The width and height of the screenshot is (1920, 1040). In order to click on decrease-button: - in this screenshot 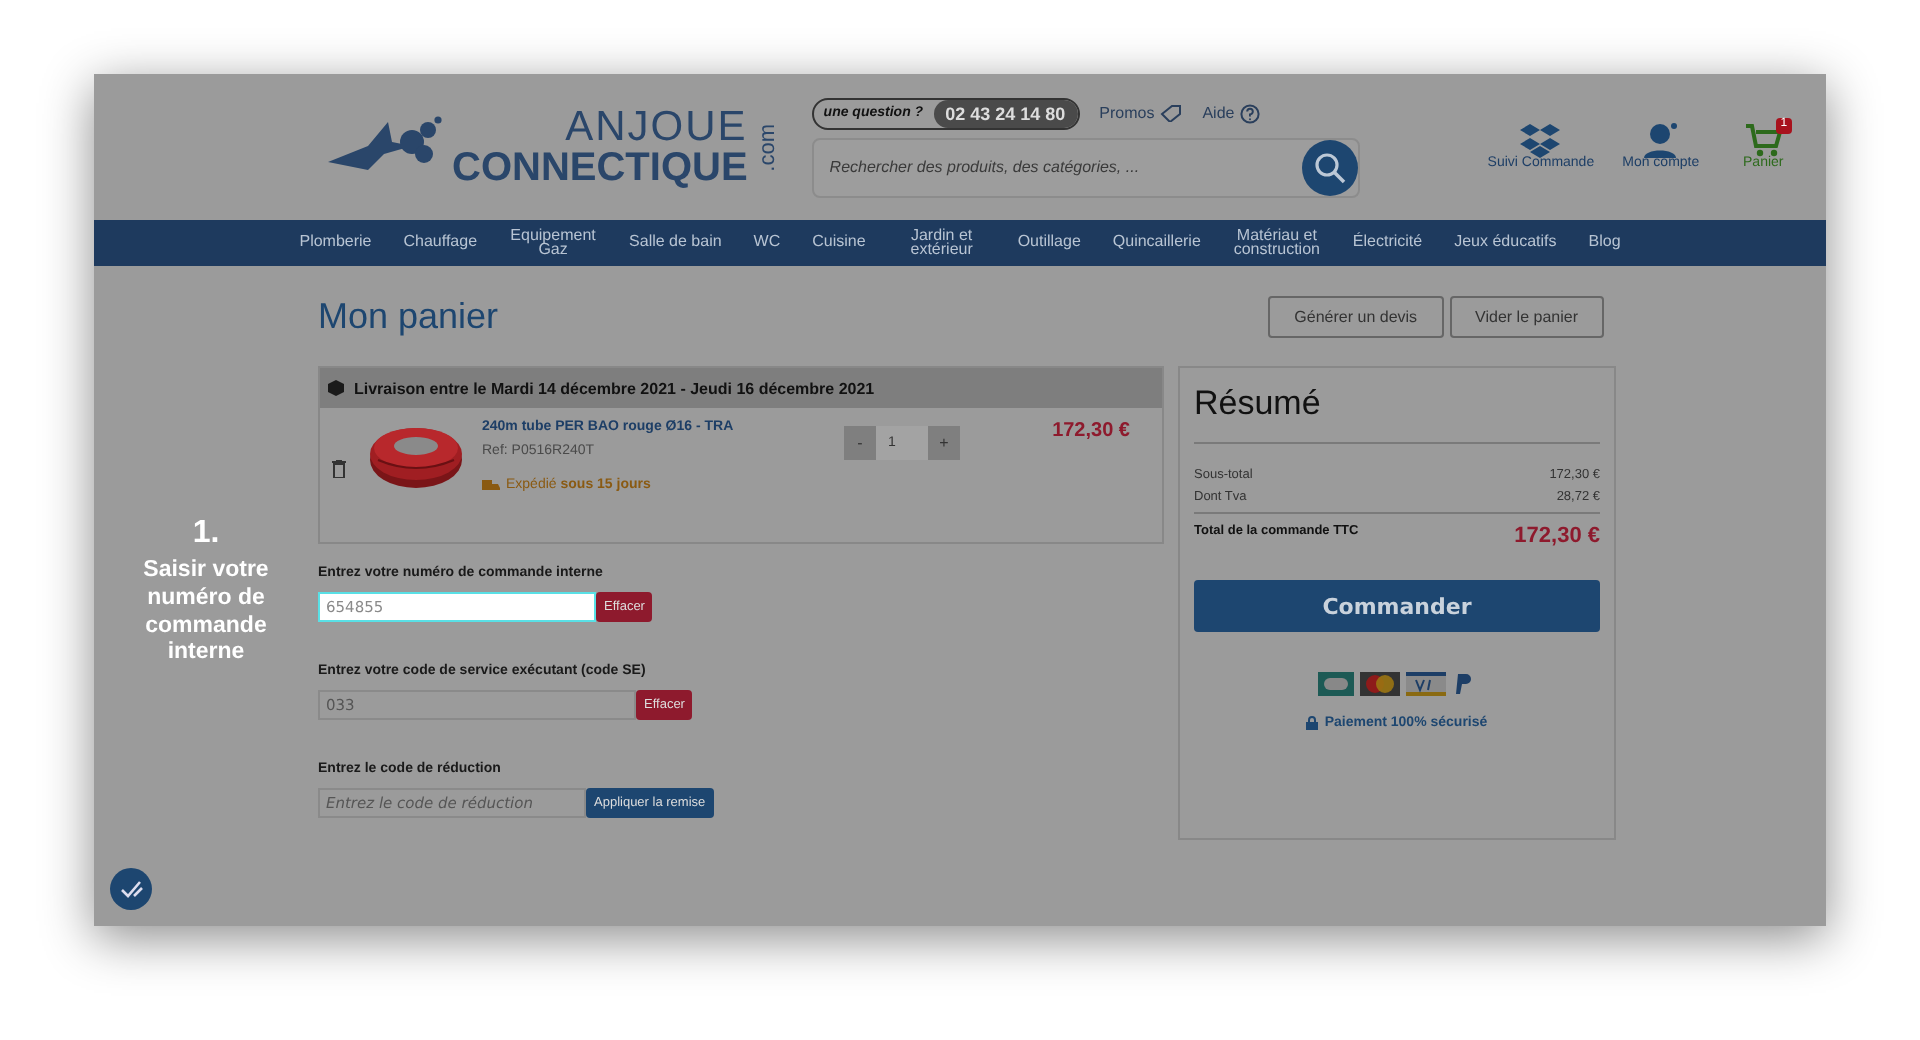, I will do `click(860, 443)`.